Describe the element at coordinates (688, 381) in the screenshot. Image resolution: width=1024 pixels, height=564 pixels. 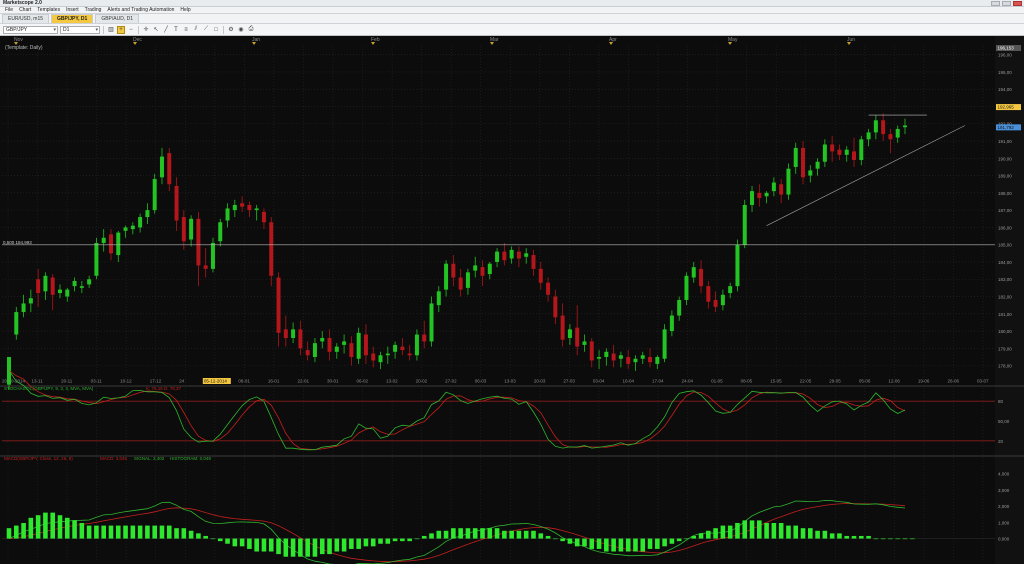
I see `date-tick-label: 24-04` at that location.